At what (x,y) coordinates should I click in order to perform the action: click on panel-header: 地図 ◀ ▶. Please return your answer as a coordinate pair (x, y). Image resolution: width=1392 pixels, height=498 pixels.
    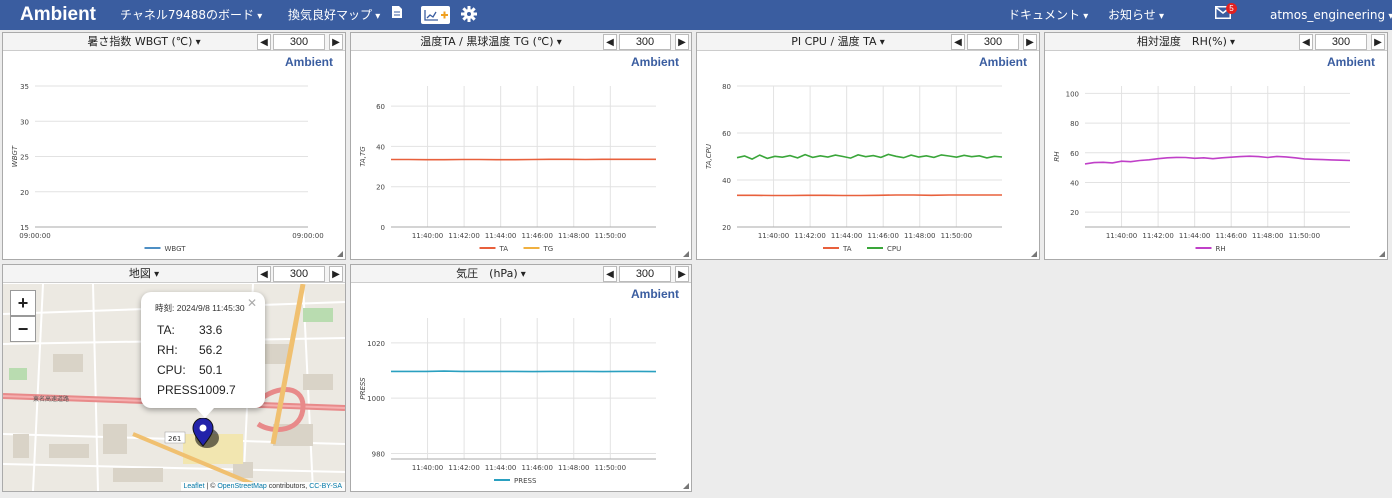
    Looking at the image, I should click on (174, 274).